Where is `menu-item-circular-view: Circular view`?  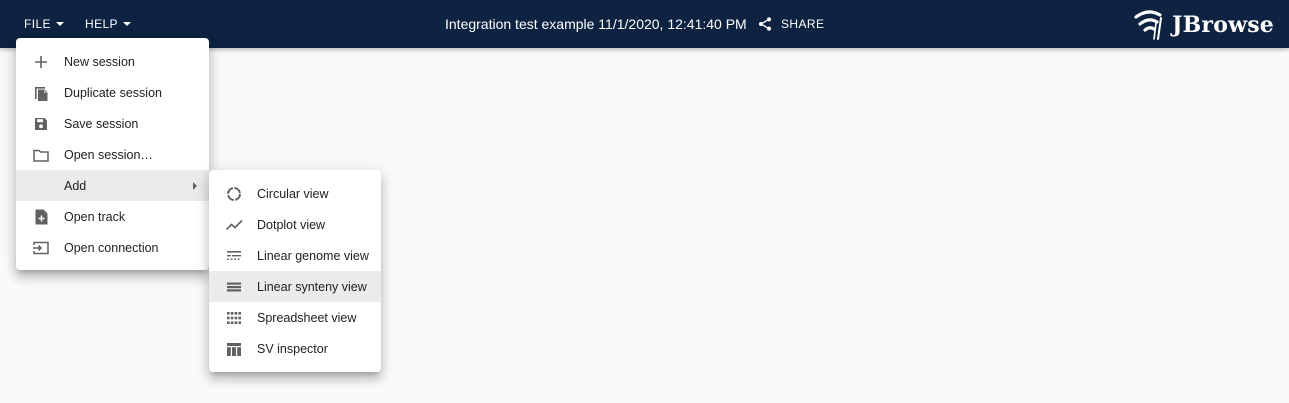
menu-item-circular-view: Circular view is located at coordinates (295, 193).